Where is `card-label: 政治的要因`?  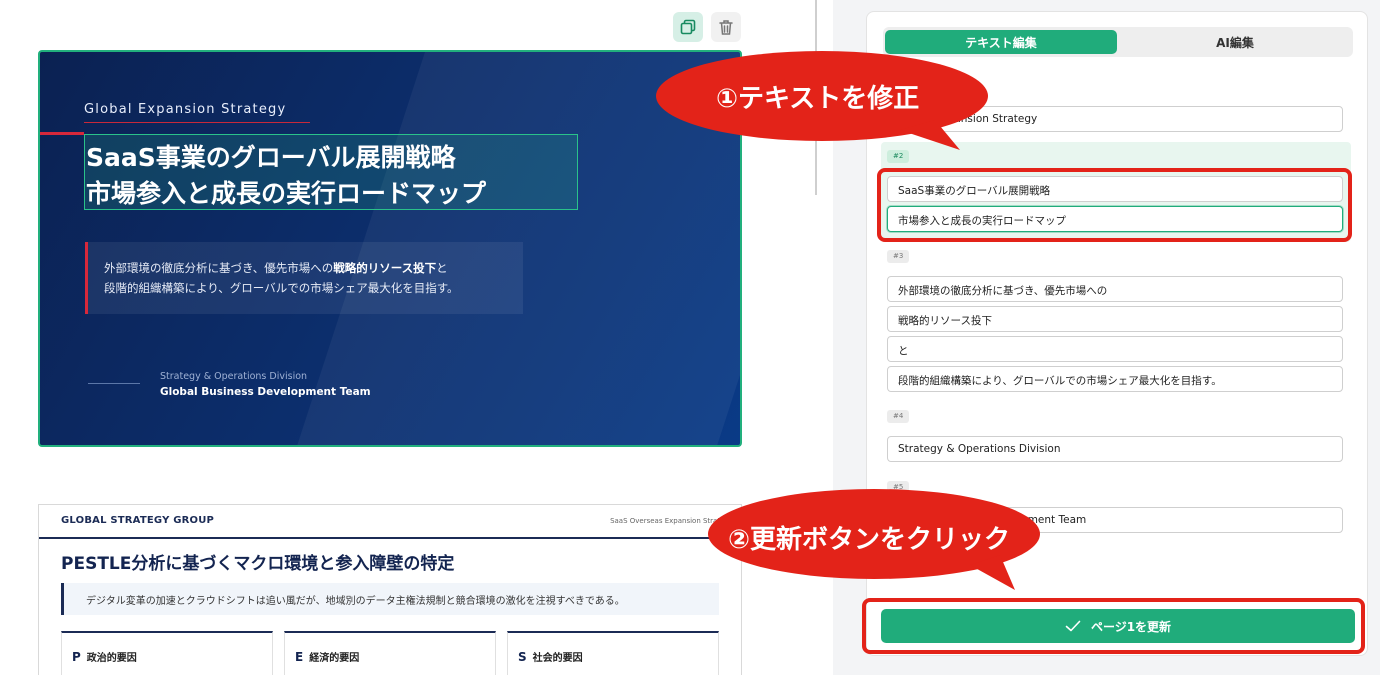 card-label: 政治的要因 is located at coordinates (111, 658).